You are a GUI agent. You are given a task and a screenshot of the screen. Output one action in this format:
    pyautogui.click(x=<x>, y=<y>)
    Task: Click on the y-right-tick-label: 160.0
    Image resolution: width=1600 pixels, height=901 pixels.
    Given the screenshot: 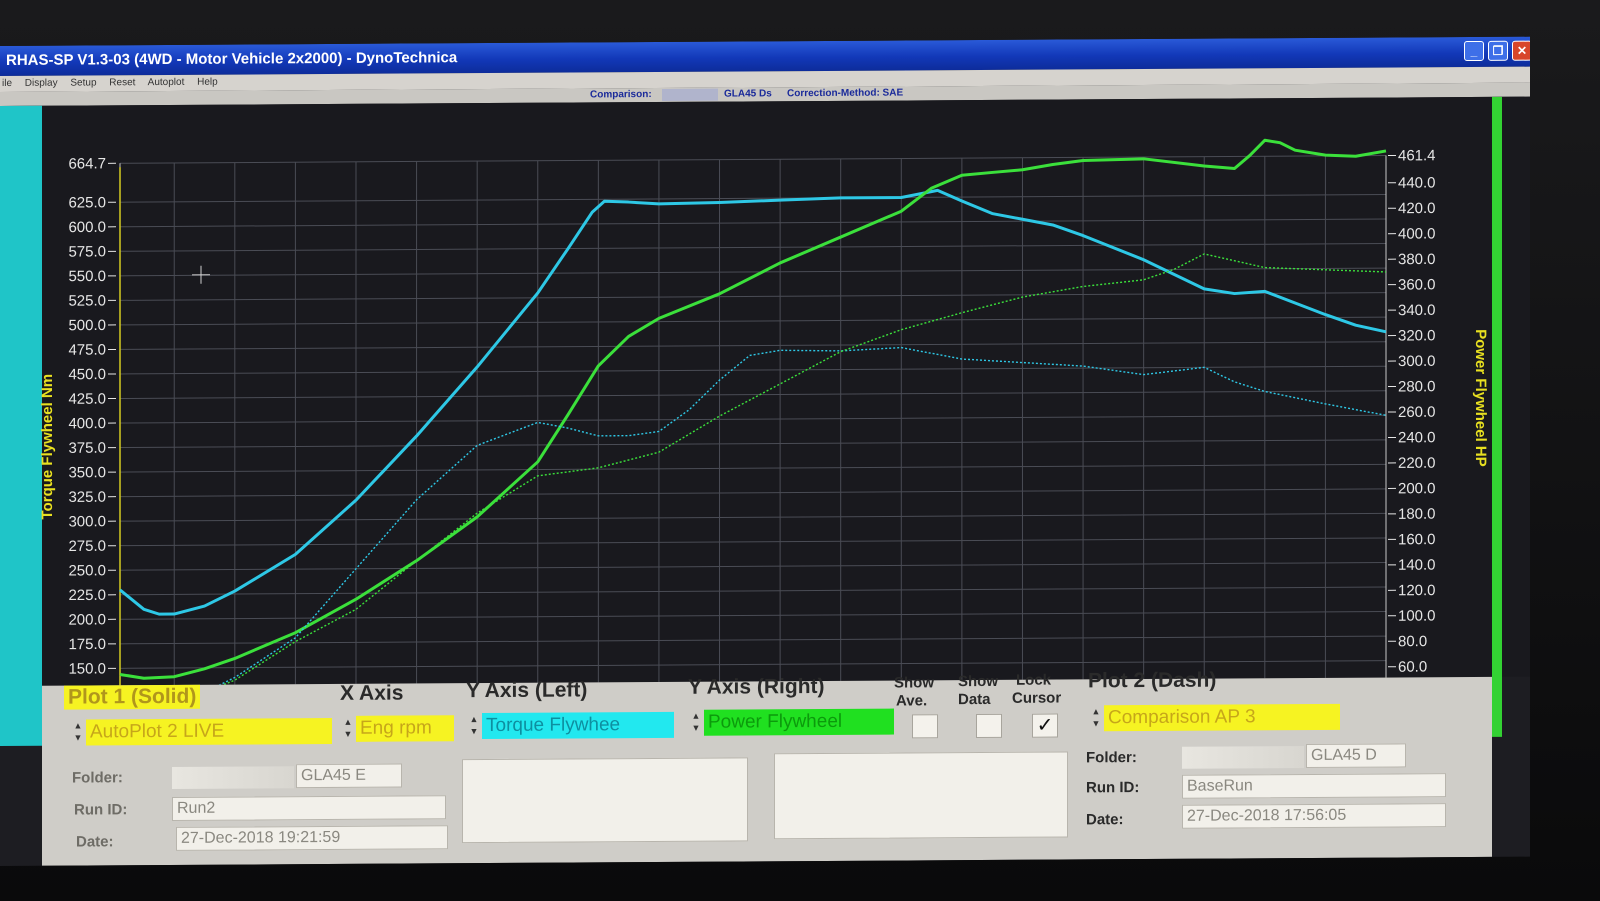 What is the action you would take?
    pyautogui.click(x=1417, y=539)
    